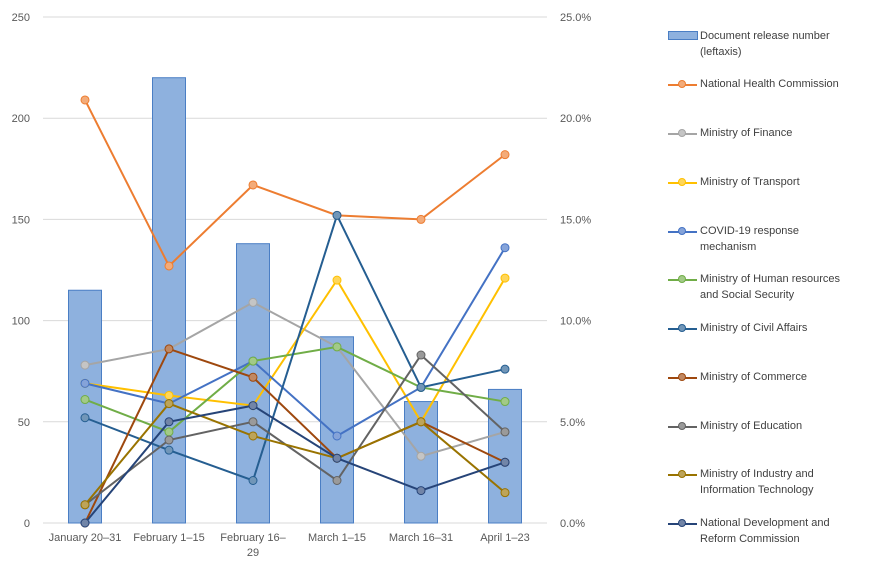 The image size is (871, 574). What do you see at coordinates (21, 220) in the screenshot?
I see `left-axis-tick: 150` at bounding box center [21, 220].